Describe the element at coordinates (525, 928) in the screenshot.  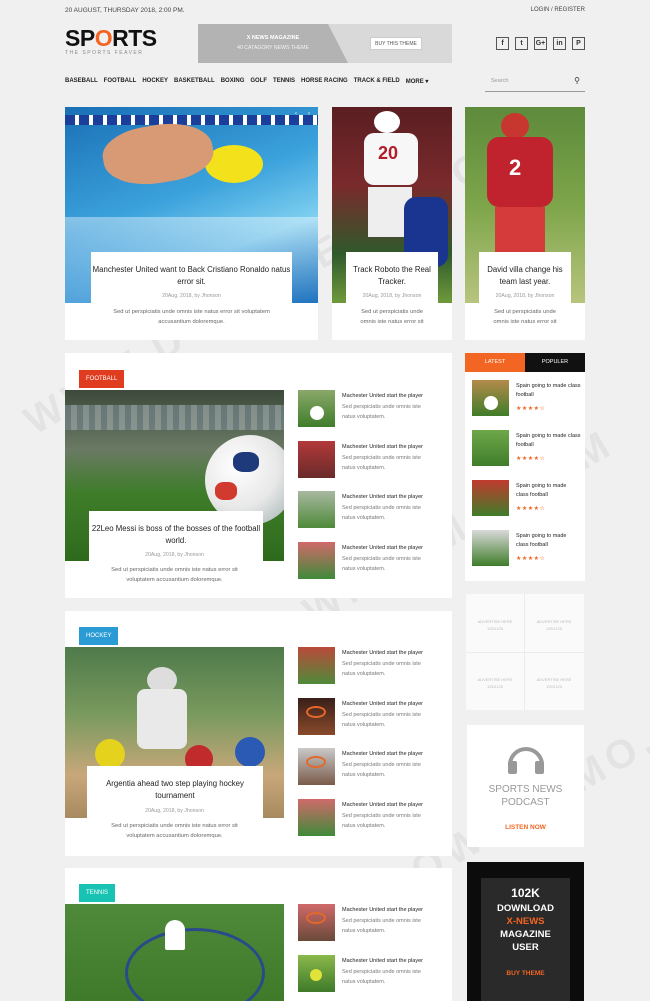
I see `promo-text: DOWNLOAD X-NEWS MAGAZINE USER` at that location.